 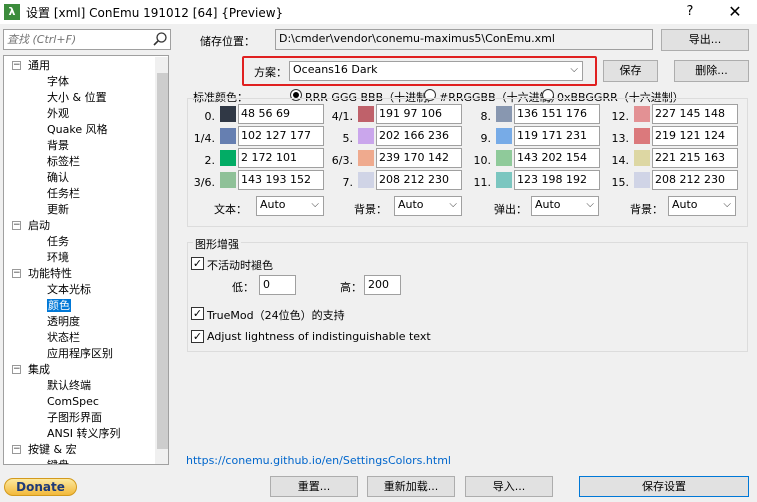 What do you see at coordinates (73, 402) in the screenshot?
I see `tree-item: ComSpec` at bounding box center [73, 402].